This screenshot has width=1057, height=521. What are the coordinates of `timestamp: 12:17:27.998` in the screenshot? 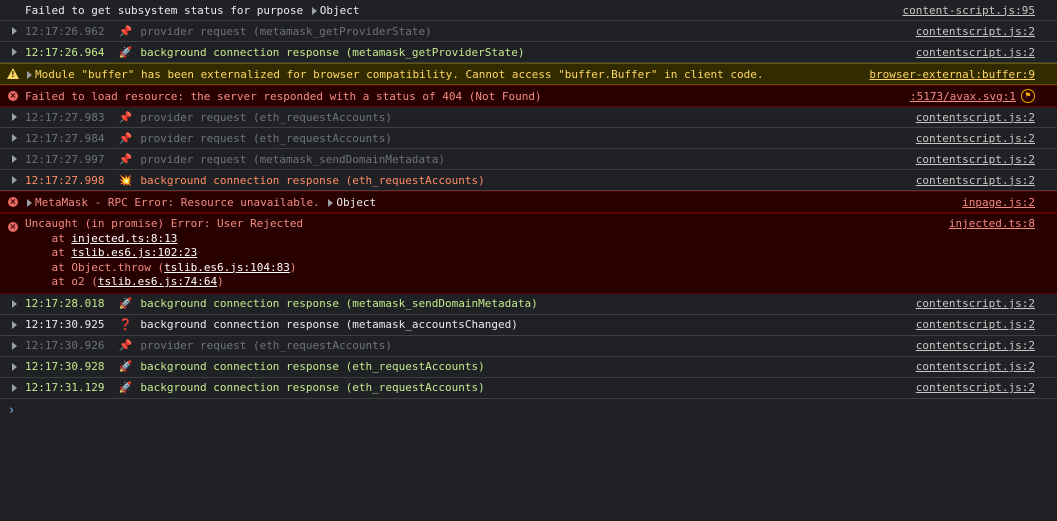 It's located at (65, 180).